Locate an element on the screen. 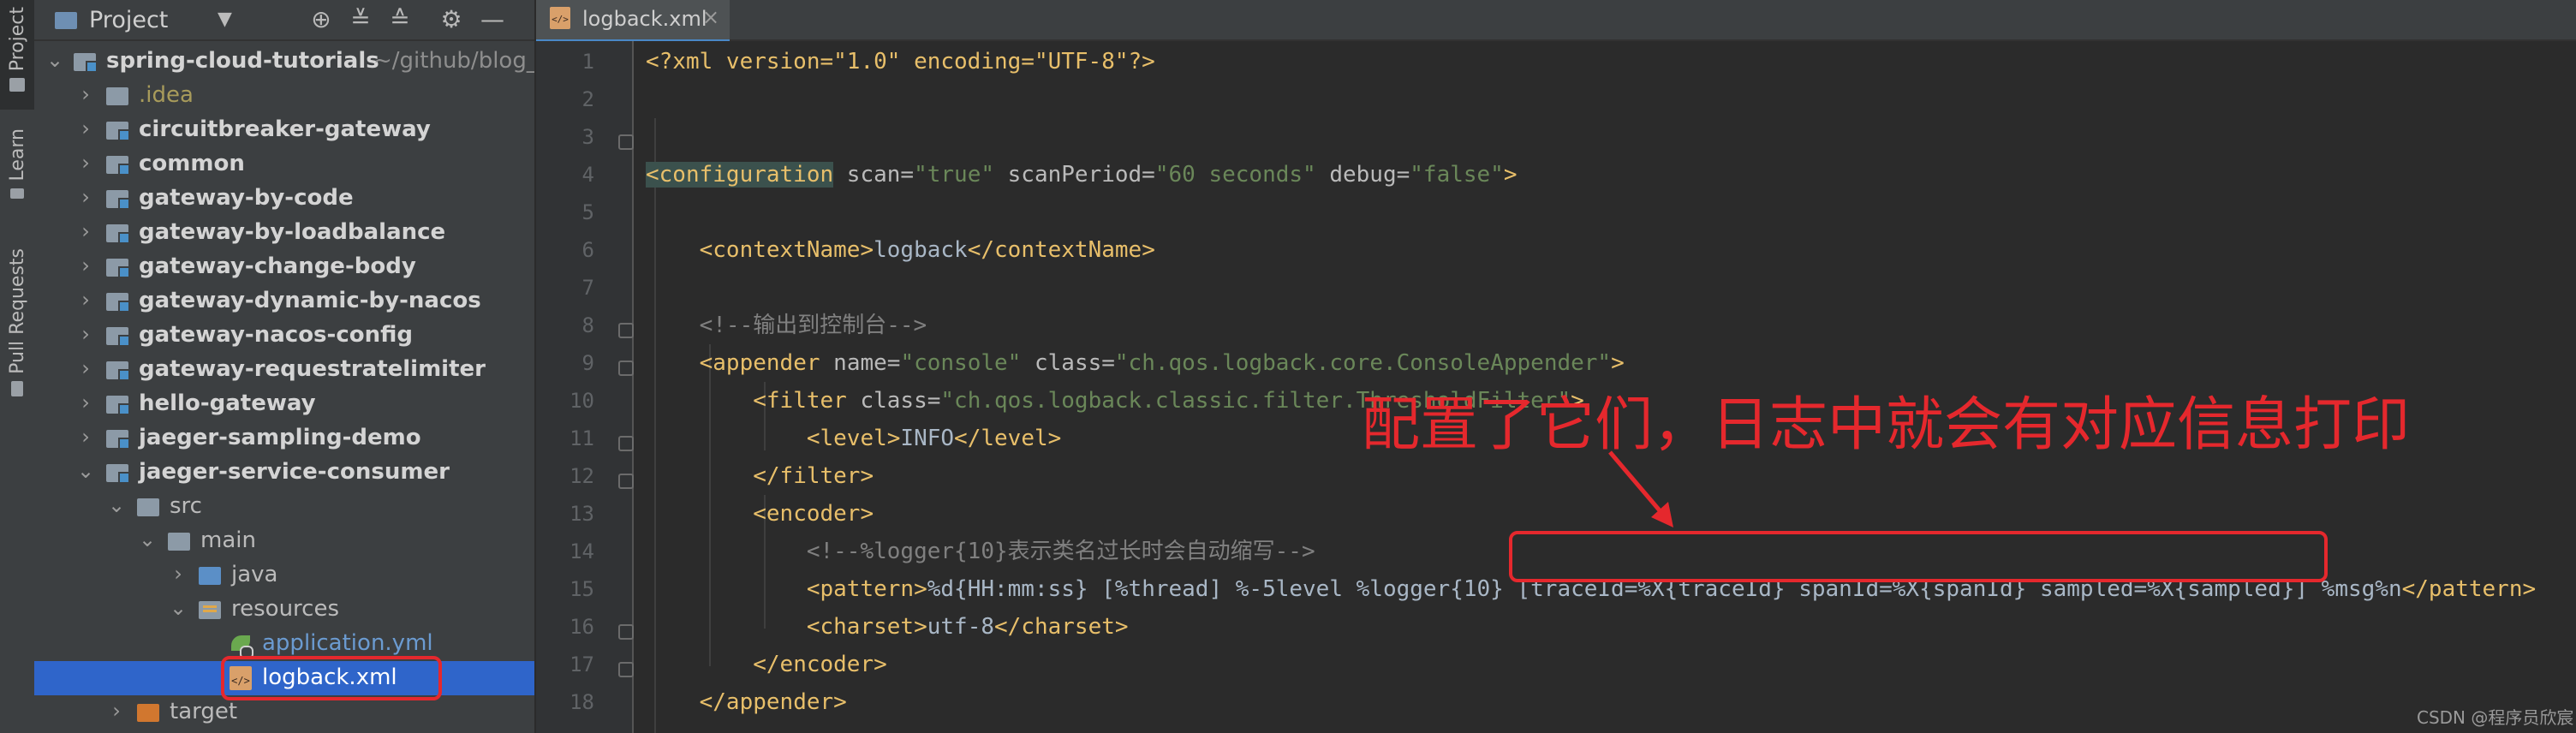 The image size is (2576, 733). tree-item-resources: ⌄ resources is located at coordinates (284, 610).